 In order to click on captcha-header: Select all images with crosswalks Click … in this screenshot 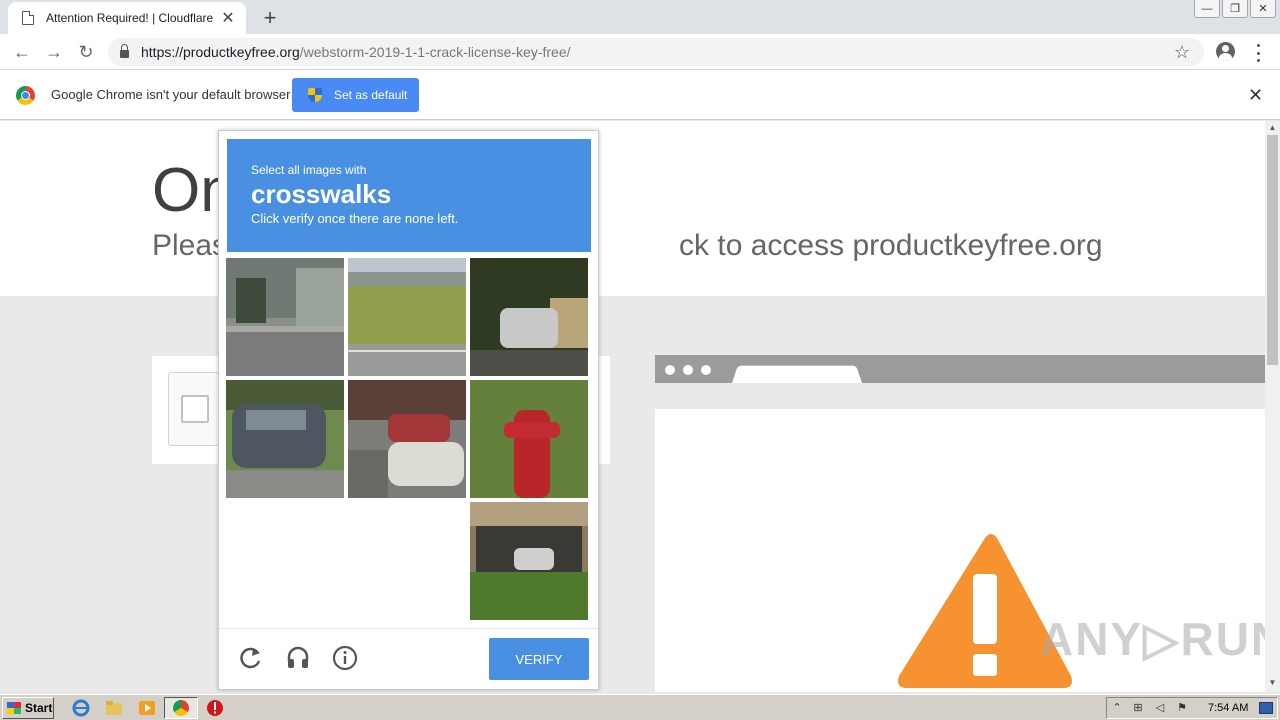, I will do `click(409, 195)`.